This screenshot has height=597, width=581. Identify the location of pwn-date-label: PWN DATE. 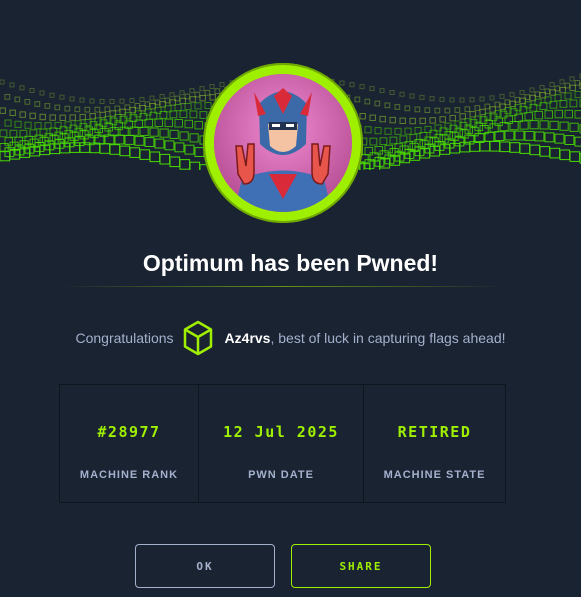
(281, 475).